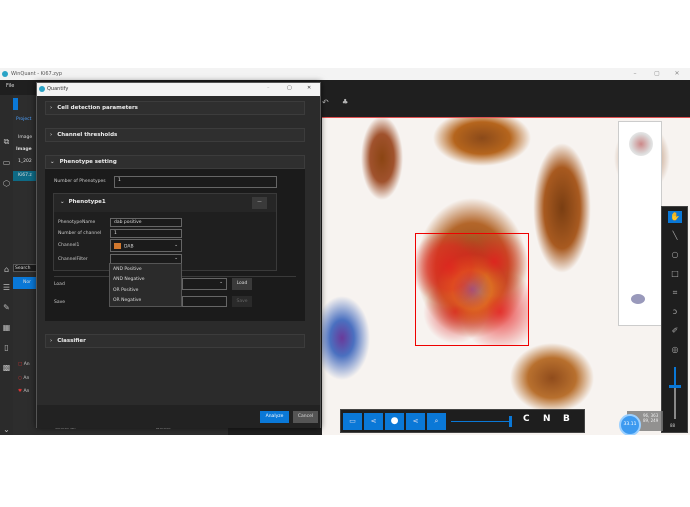 The height and width of the screenshot is (507, 690). I want to click on load-button: Load, so click(242, 284).